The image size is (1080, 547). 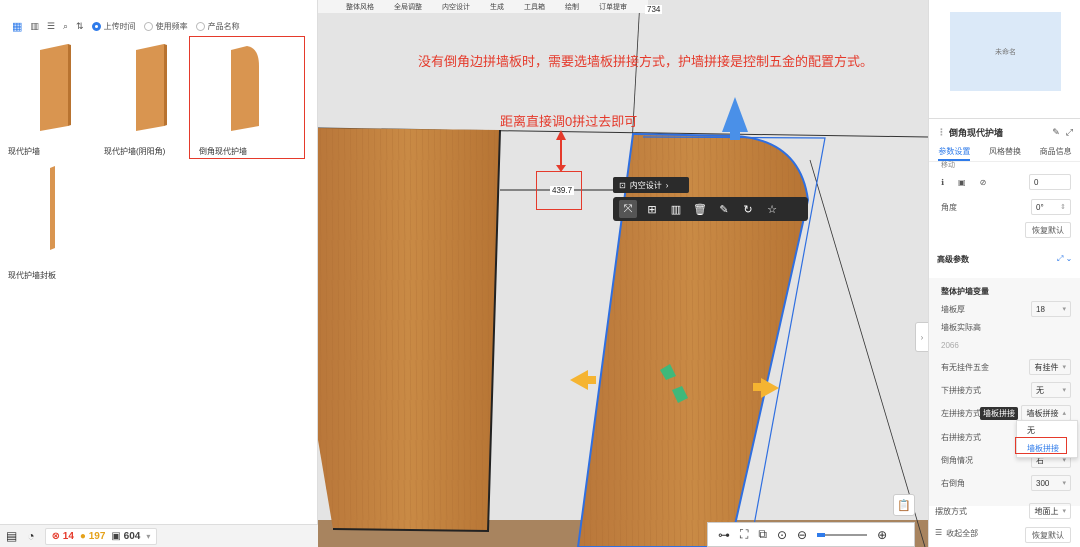 I want to click on collapse-panel-button: ›, so click(x=921, y=337).